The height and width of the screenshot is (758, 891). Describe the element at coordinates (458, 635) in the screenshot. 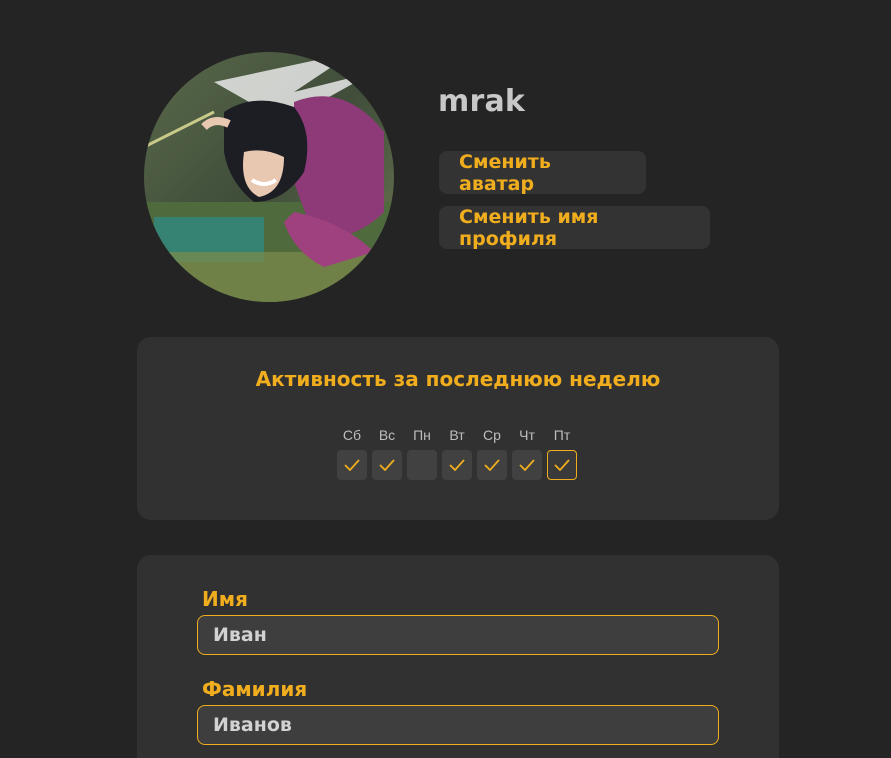

I see `first-name-input` at that location.